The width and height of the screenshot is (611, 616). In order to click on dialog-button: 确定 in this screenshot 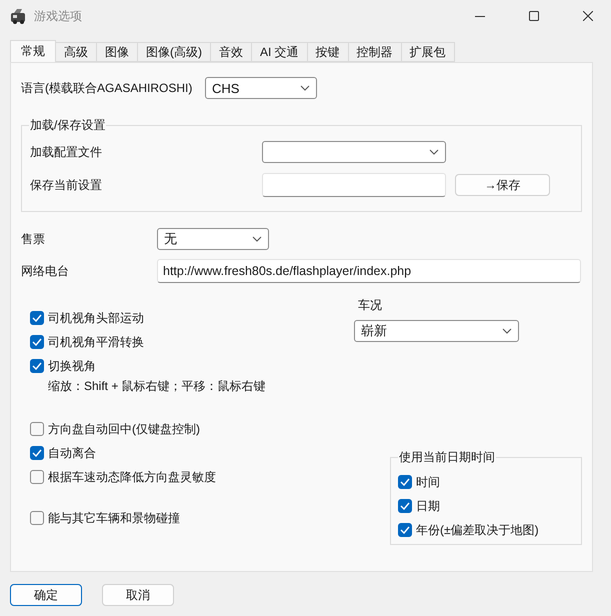, I will do `click(46, 595)`.